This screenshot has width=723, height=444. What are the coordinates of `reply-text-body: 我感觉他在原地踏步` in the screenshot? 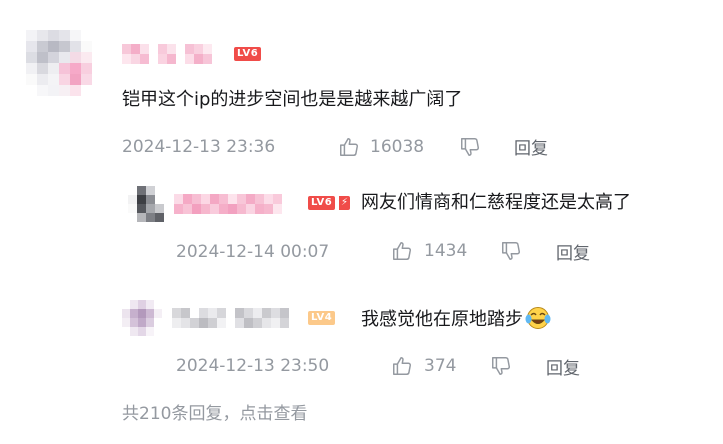 It's located at (442, 319).